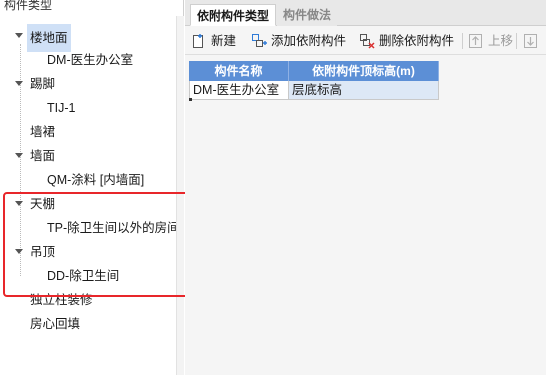  What do you see at coordinates (224, 41) in the screenshot?
I see `new-label: 新建` at bounding box center [224, 41].